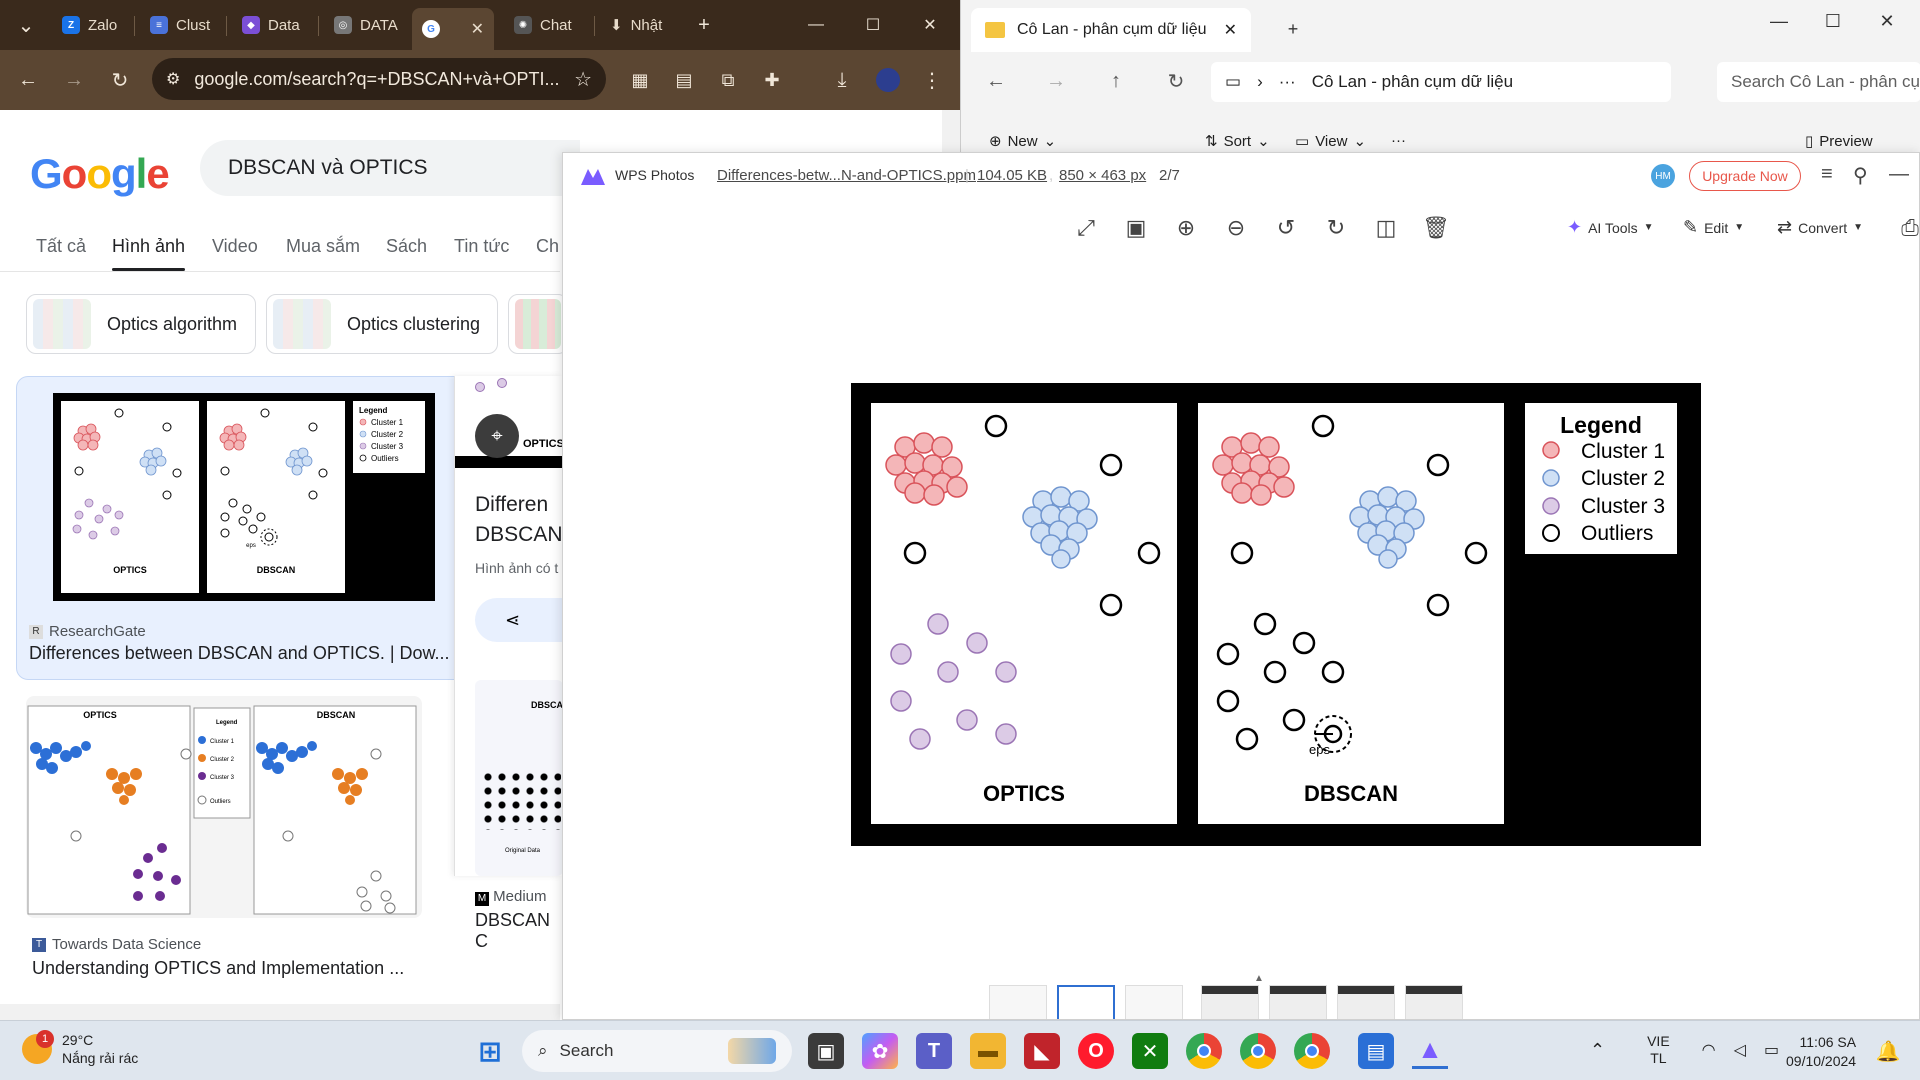 This screenshot has width=1920, height=1080. What do you see at coordinates (1237, 141) in the screenshot?
I see `sort-button: ⇅ Sort ⌄` at bounding box center [1237, 141].